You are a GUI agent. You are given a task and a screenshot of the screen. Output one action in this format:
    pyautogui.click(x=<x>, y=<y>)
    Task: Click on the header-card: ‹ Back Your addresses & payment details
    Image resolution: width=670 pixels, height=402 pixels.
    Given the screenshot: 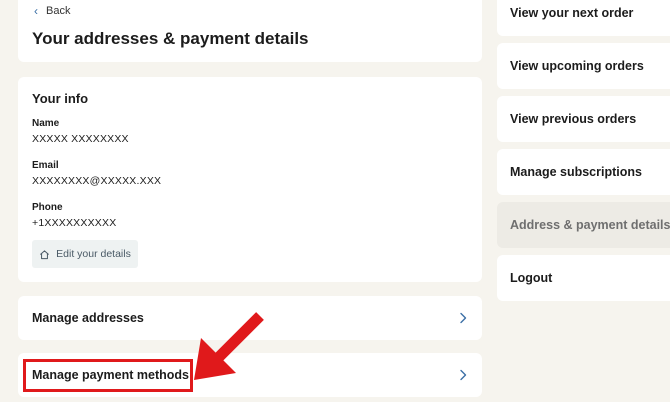 What is the action you would take?
    pyautogui.click(x=250, y=31)
    